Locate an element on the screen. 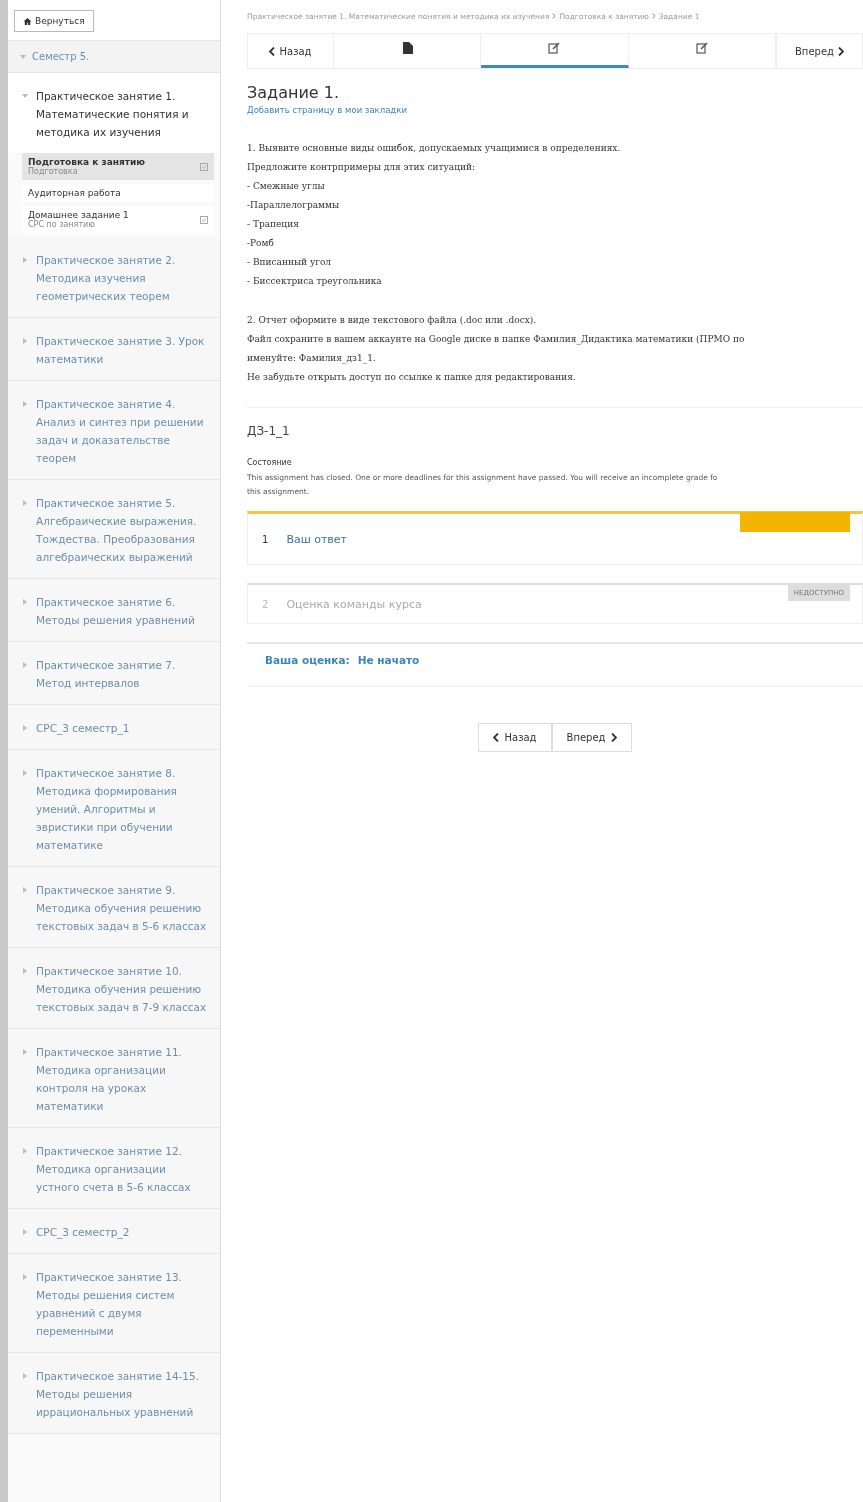 This screenshot has height=1502, width=863. bookmark-link: Добавить страницу в мои закладки is located at coordinates (327, 110).